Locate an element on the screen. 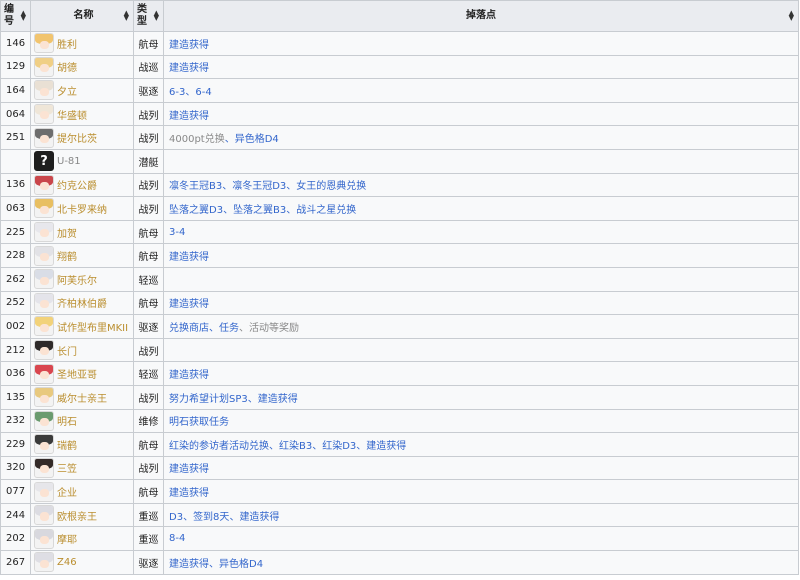 The image size is (800, 580). drop-link: 女王的恩典兑换 is located at coordinates (331, 186).